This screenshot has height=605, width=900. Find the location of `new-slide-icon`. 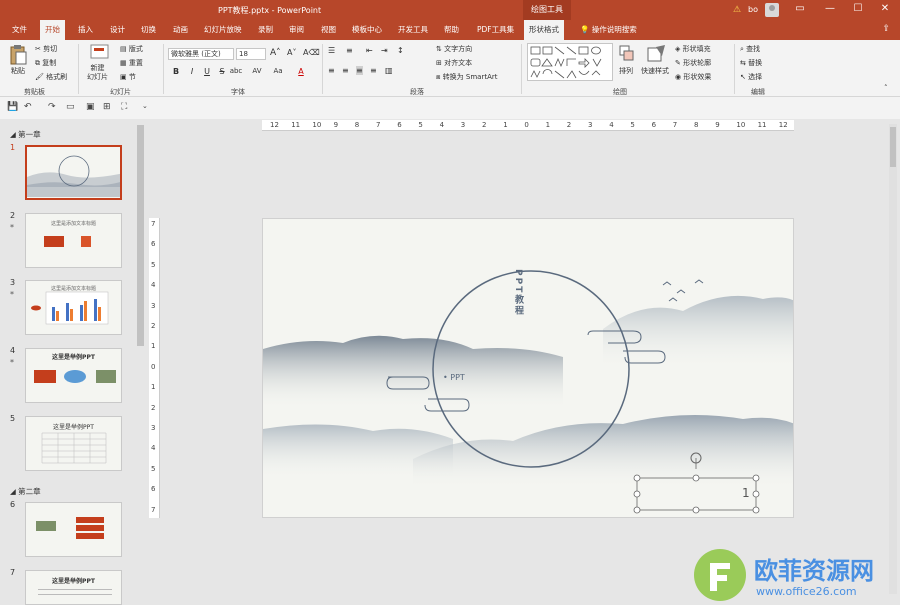

new-slide-icon is located at coordinates (100, 53).